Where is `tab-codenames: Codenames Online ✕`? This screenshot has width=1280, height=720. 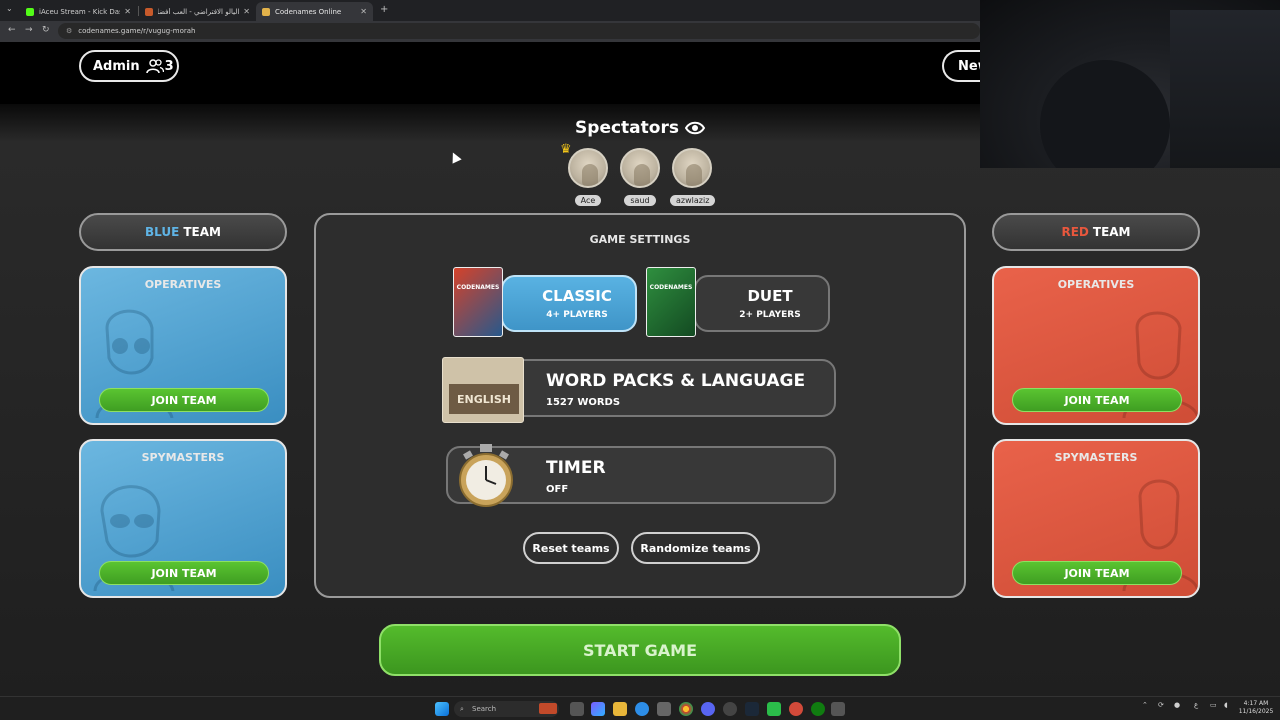
tab-codenames: Codenames Online ✕ is located at coordinates (314, 11).